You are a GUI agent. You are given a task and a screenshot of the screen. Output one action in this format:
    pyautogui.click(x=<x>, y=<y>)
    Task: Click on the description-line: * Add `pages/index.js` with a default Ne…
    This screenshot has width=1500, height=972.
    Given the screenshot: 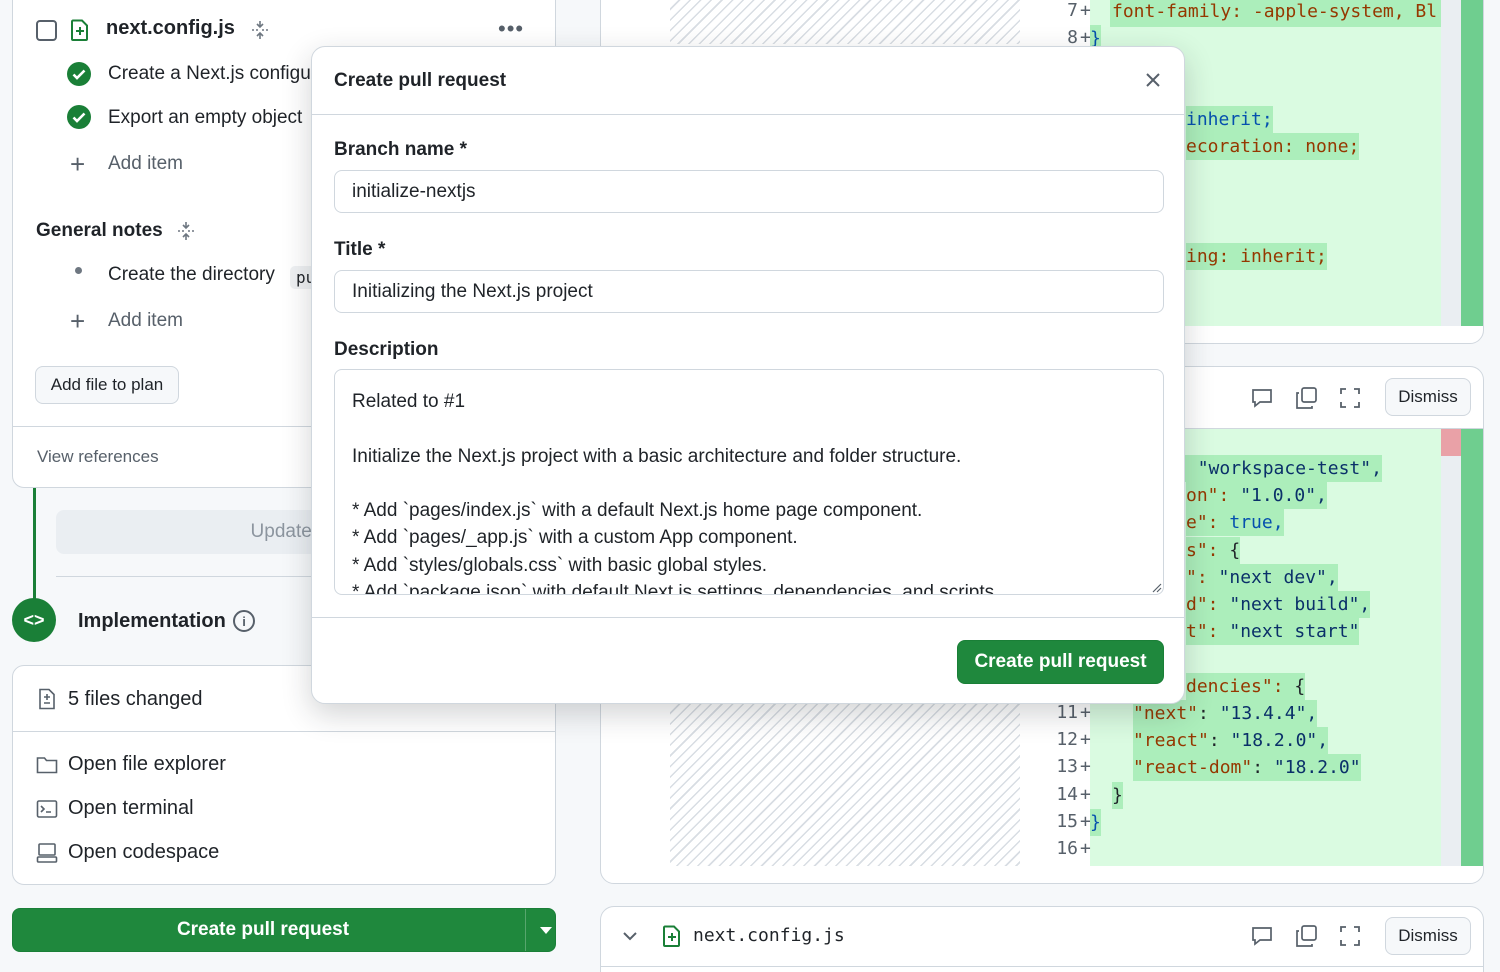 What is the action you would take?
    pyautogui.click(x=637, y=511)
    